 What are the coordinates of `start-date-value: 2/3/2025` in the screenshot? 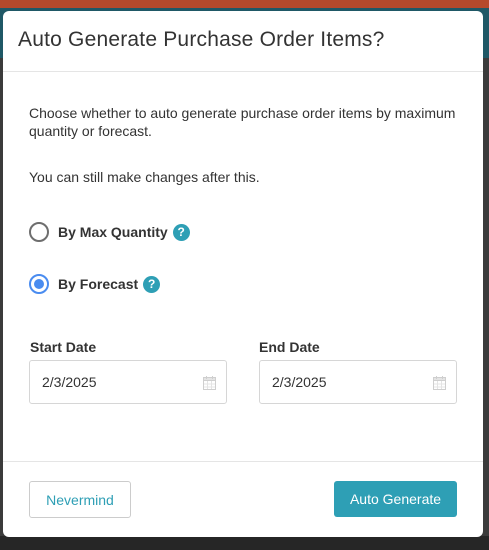 It's located at (69, 382).